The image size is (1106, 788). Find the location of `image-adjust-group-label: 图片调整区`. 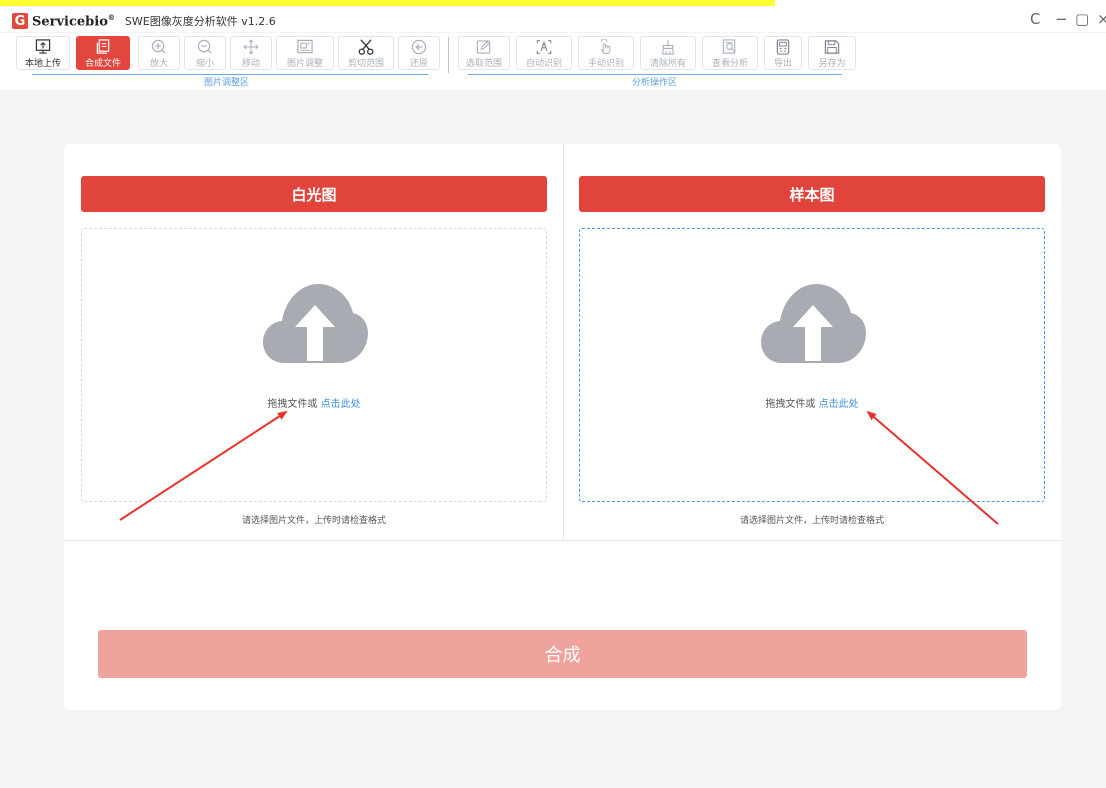

image-adjust-group-label: 图片调整区 is located at coordinates (227, 83).